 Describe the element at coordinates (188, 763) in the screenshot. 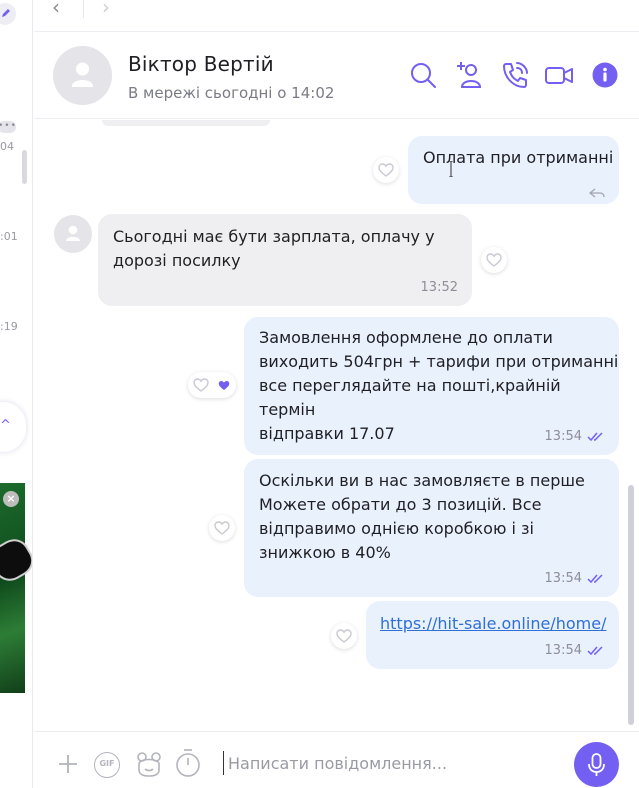

I see `timer-icon` at that location.